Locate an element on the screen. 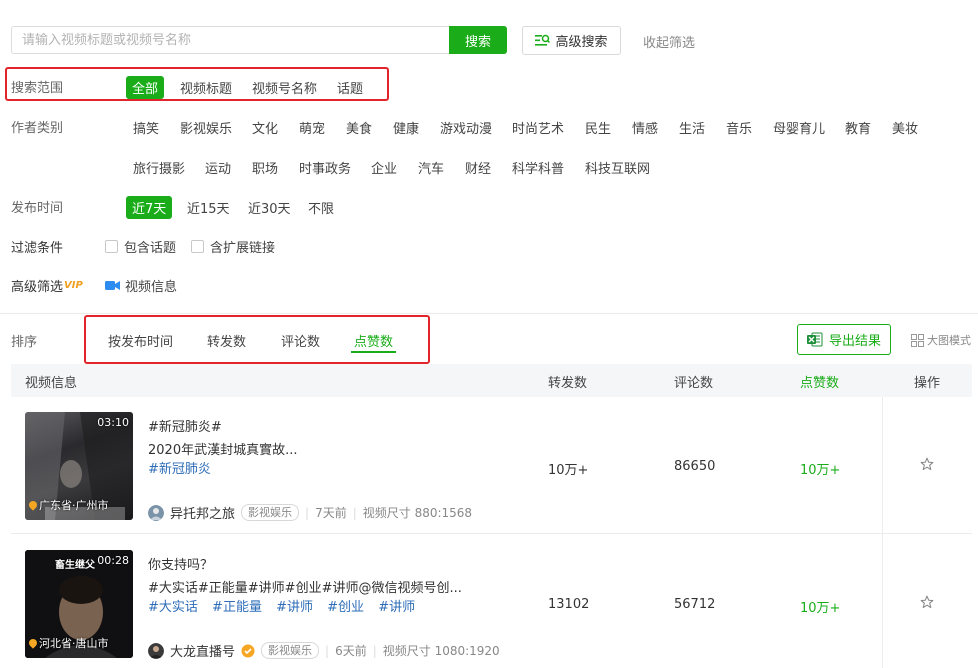 This screenshot has height=668, width=978. video-title-line1: #新冠肺炎# is located at coordinates (185, 425).